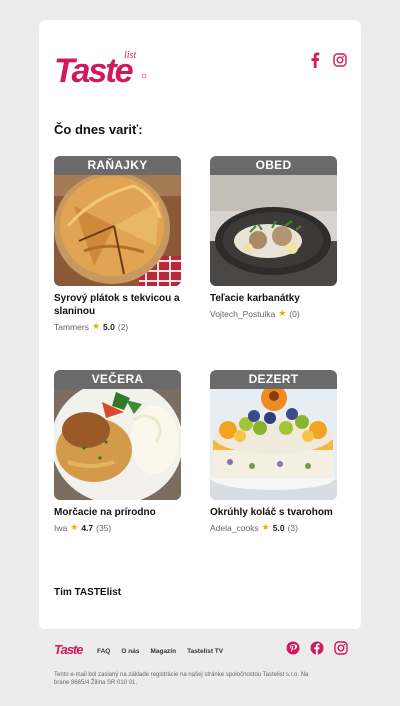 The height and width of the screenshot is (706, 400). I want to click on recipe-author: Iwa, so click(60, 528).